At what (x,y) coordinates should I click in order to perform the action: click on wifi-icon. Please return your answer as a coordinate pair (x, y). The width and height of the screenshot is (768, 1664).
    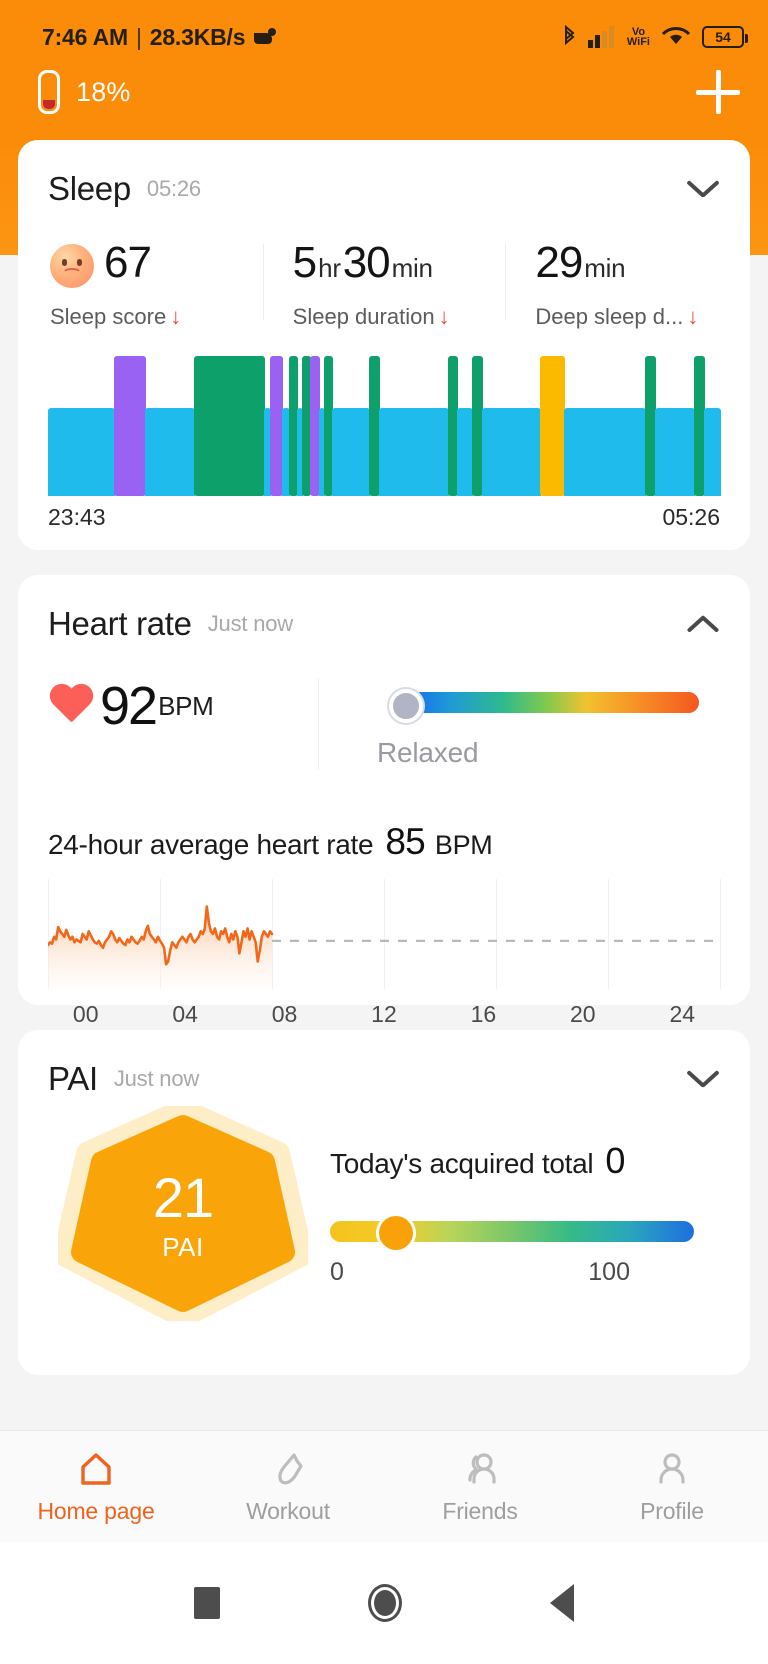
    Looking at the image, I should click on (676, 37).